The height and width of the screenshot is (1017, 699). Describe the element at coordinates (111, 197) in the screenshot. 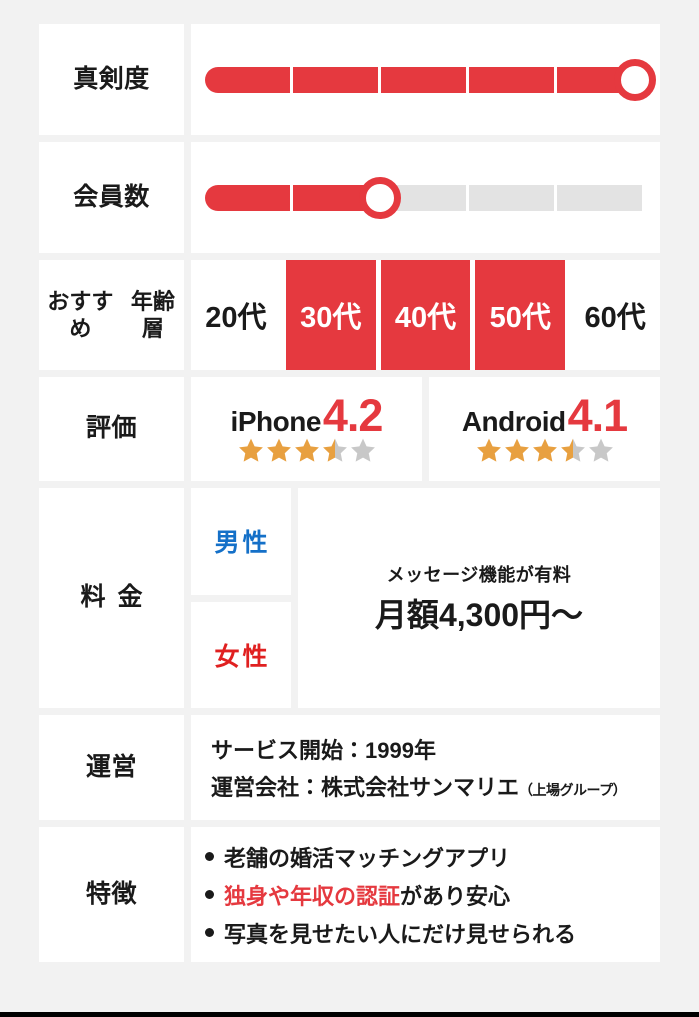

I see `row-label-members: 会員数` at that location.